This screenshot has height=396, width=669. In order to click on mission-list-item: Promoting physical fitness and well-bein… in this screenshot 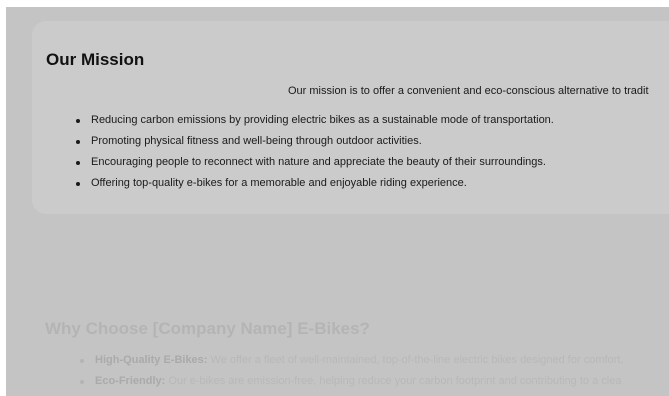, I will do `click(314, 141)`.